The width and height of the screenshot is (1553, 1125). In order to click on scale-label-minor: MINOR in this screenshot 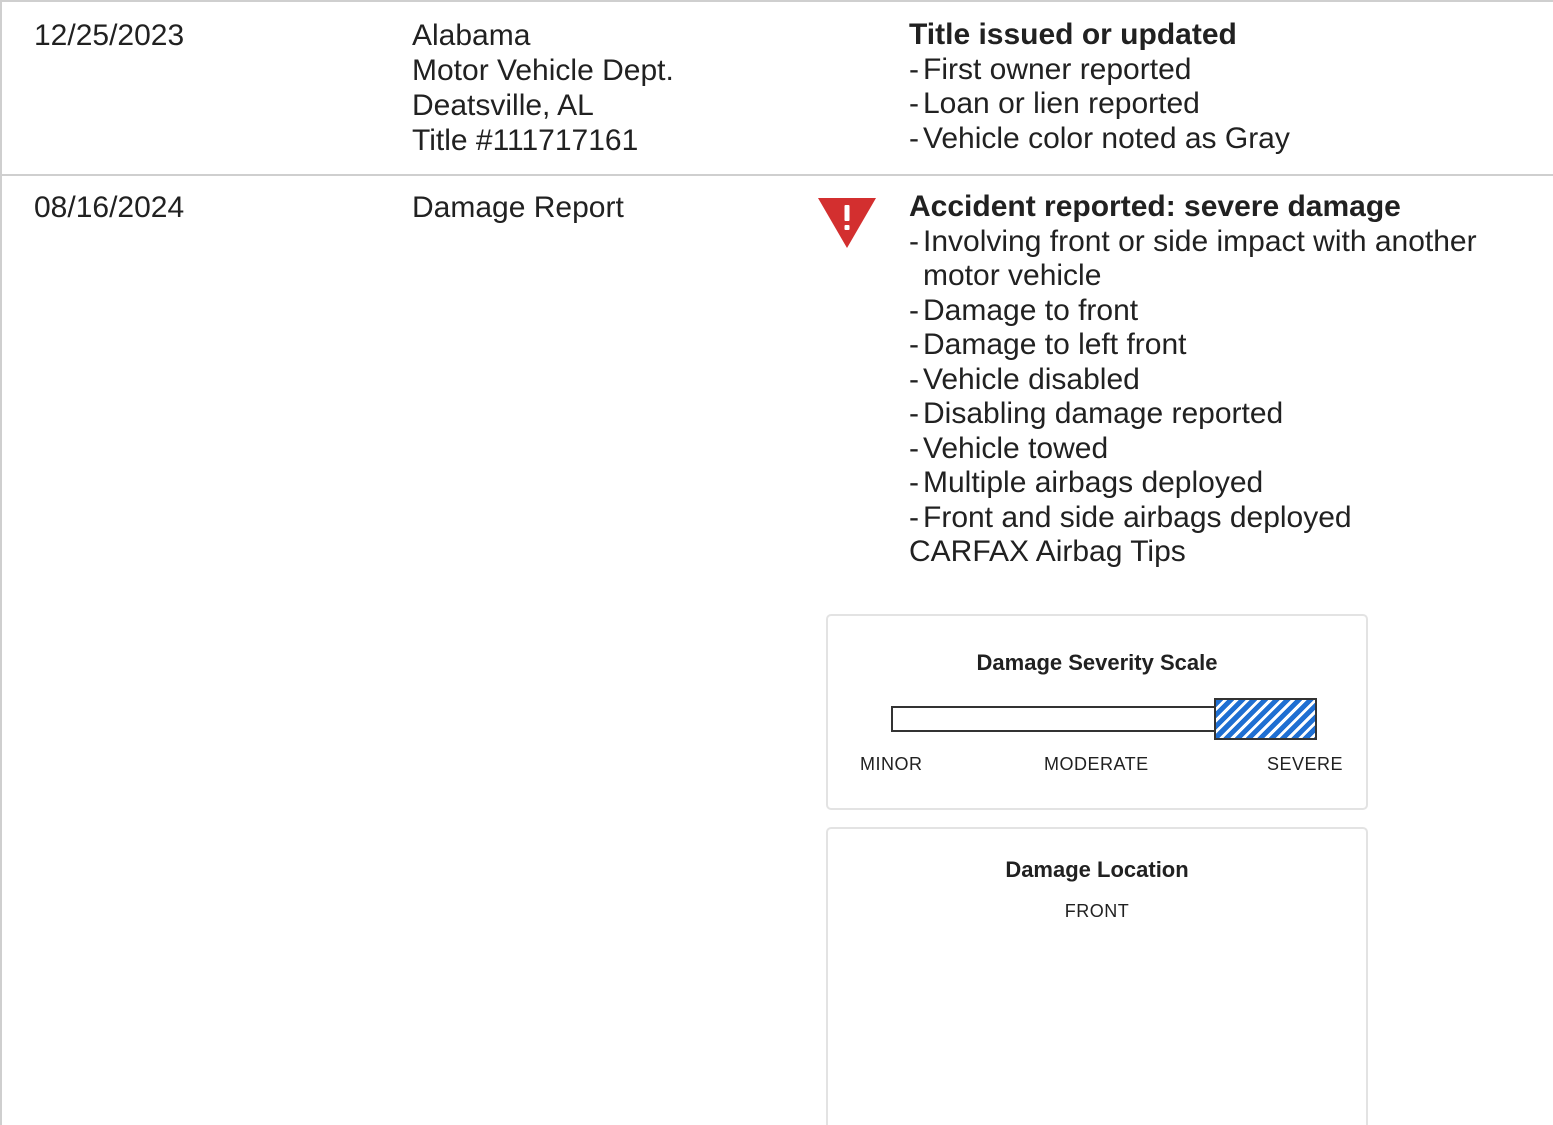, I will do `click(891, 764)`.